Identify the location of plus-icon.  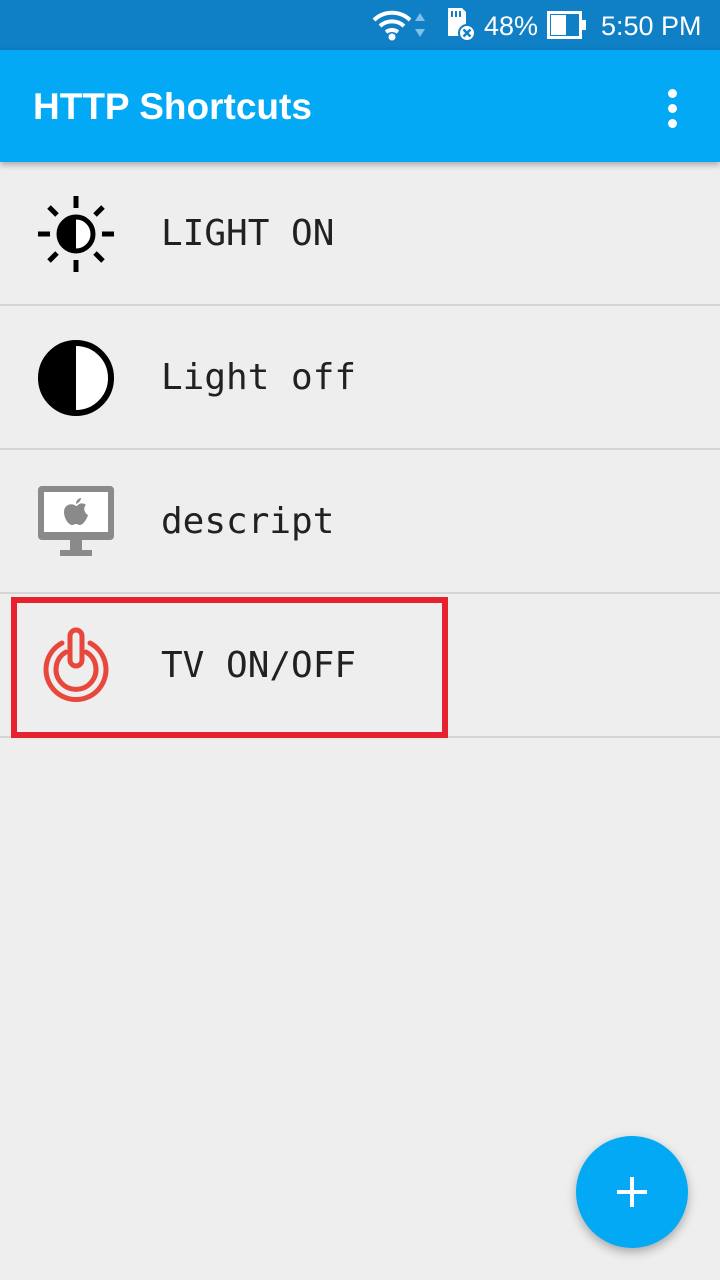
(632, 1192).